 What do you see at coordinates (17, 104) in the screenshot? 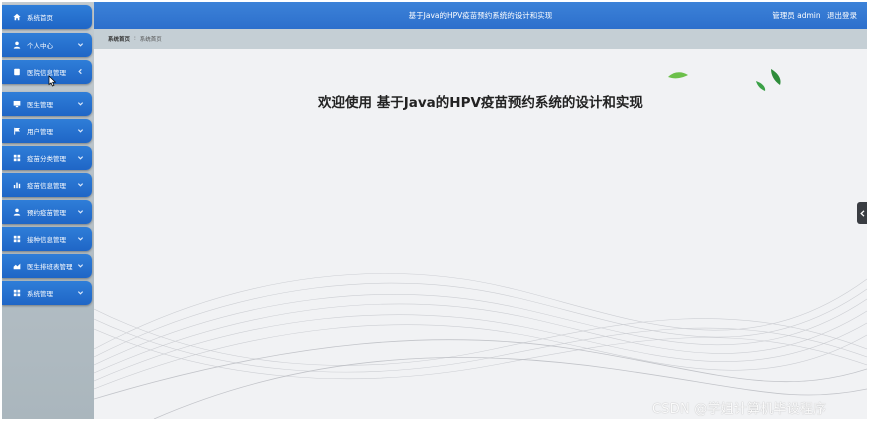
I see `monitor-icon` at bounding box center [17, 104].